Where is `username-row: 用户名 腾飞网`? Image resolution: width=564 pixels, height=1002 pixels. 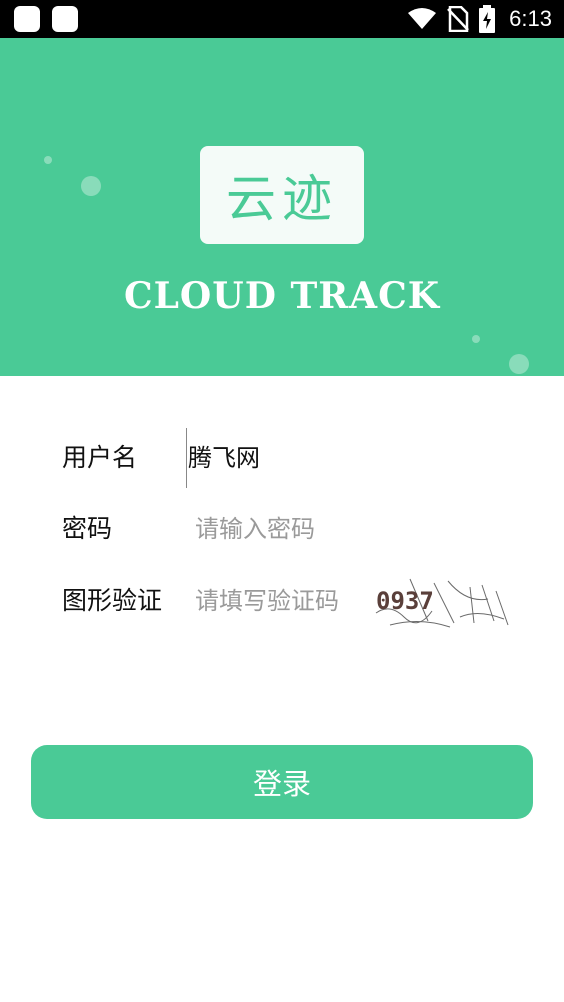 username-row: 用户名 腾飞网 is located at coordinates (282, 458).